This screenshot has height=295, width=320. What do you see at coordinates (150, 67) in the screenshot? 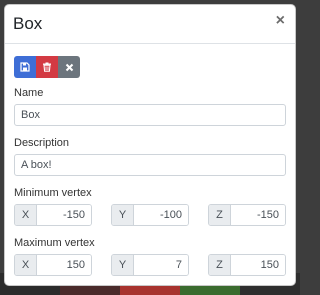
I see `toolbar` at bounding box center [150, 67].